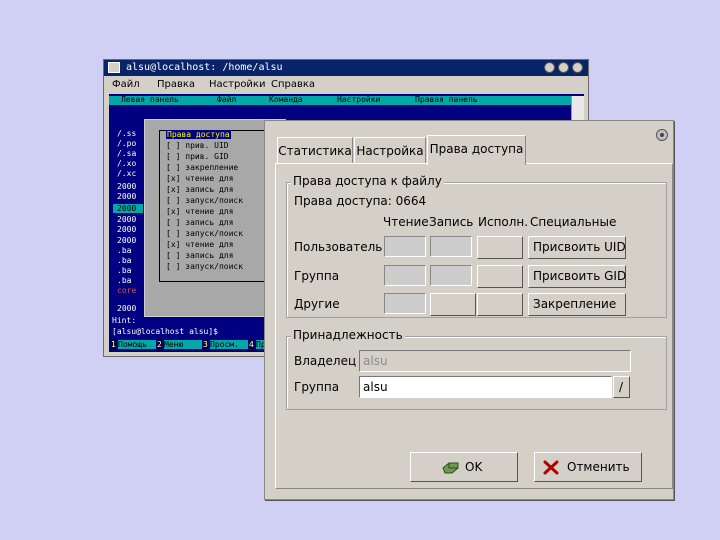  What do you see at coordinates (113, 344) in the screenshot?
I see `fkey-number: 1` at bounding box center [113, 344].